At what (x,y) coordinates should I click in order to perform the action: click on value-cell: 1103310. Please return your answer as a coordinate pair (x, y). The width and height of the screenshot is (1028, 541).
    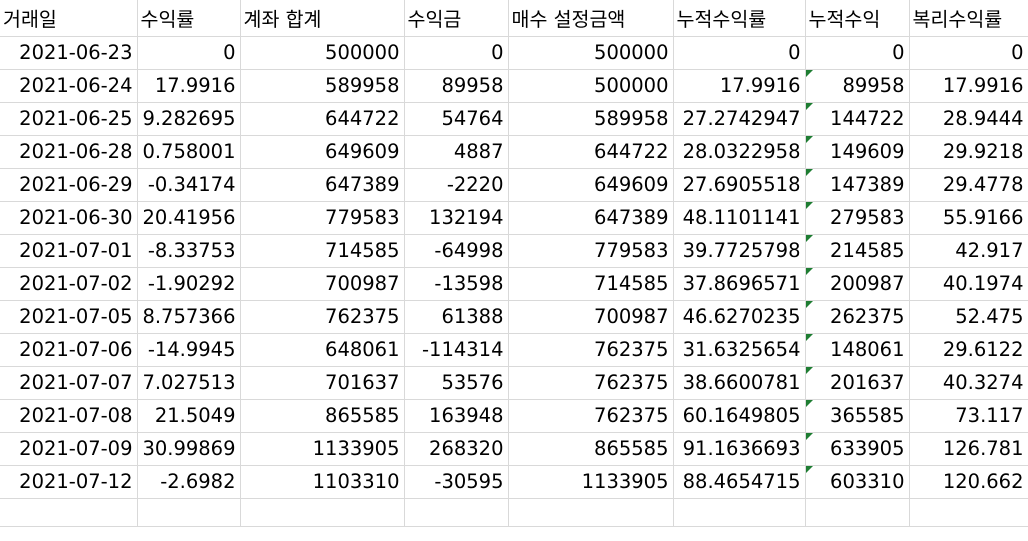
    Looking at the image, I should click on (322, 482).